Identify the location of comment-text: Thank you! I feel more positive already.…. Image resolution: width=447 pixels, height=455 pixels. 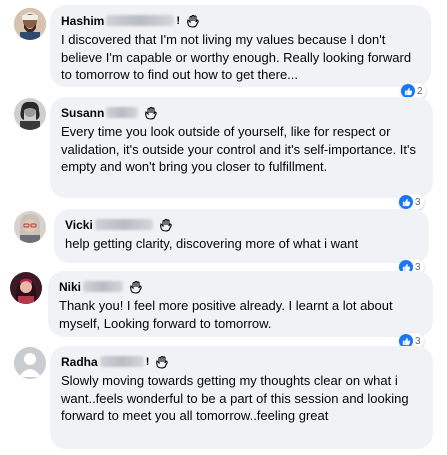
(226, 314).